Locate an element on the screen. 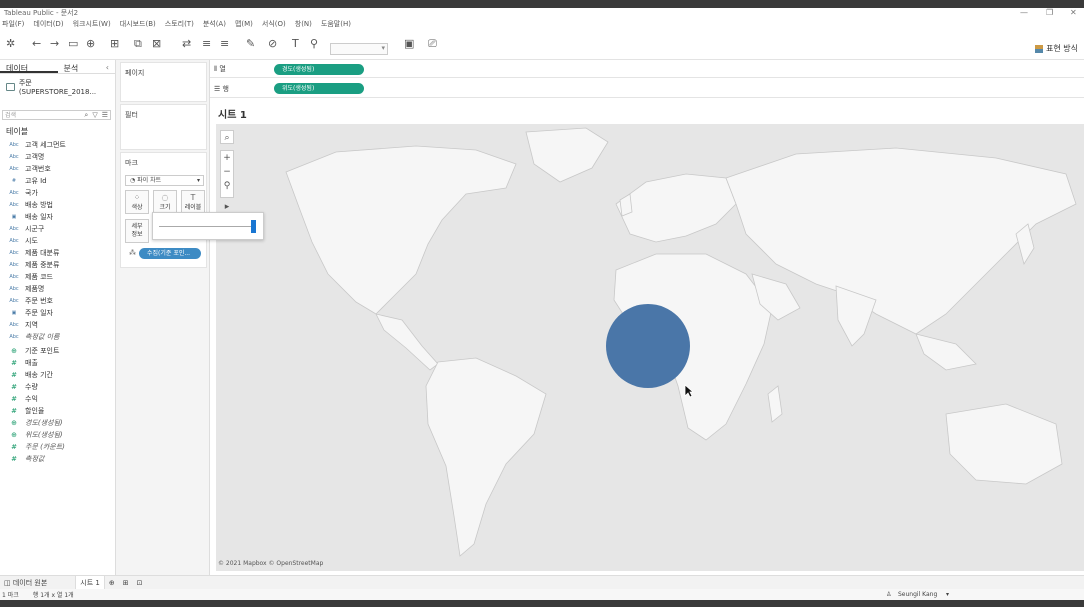 This screenshot has width=1084, height=607. field-item: Abc 배송 방법 is located at coordinates (57, 205).